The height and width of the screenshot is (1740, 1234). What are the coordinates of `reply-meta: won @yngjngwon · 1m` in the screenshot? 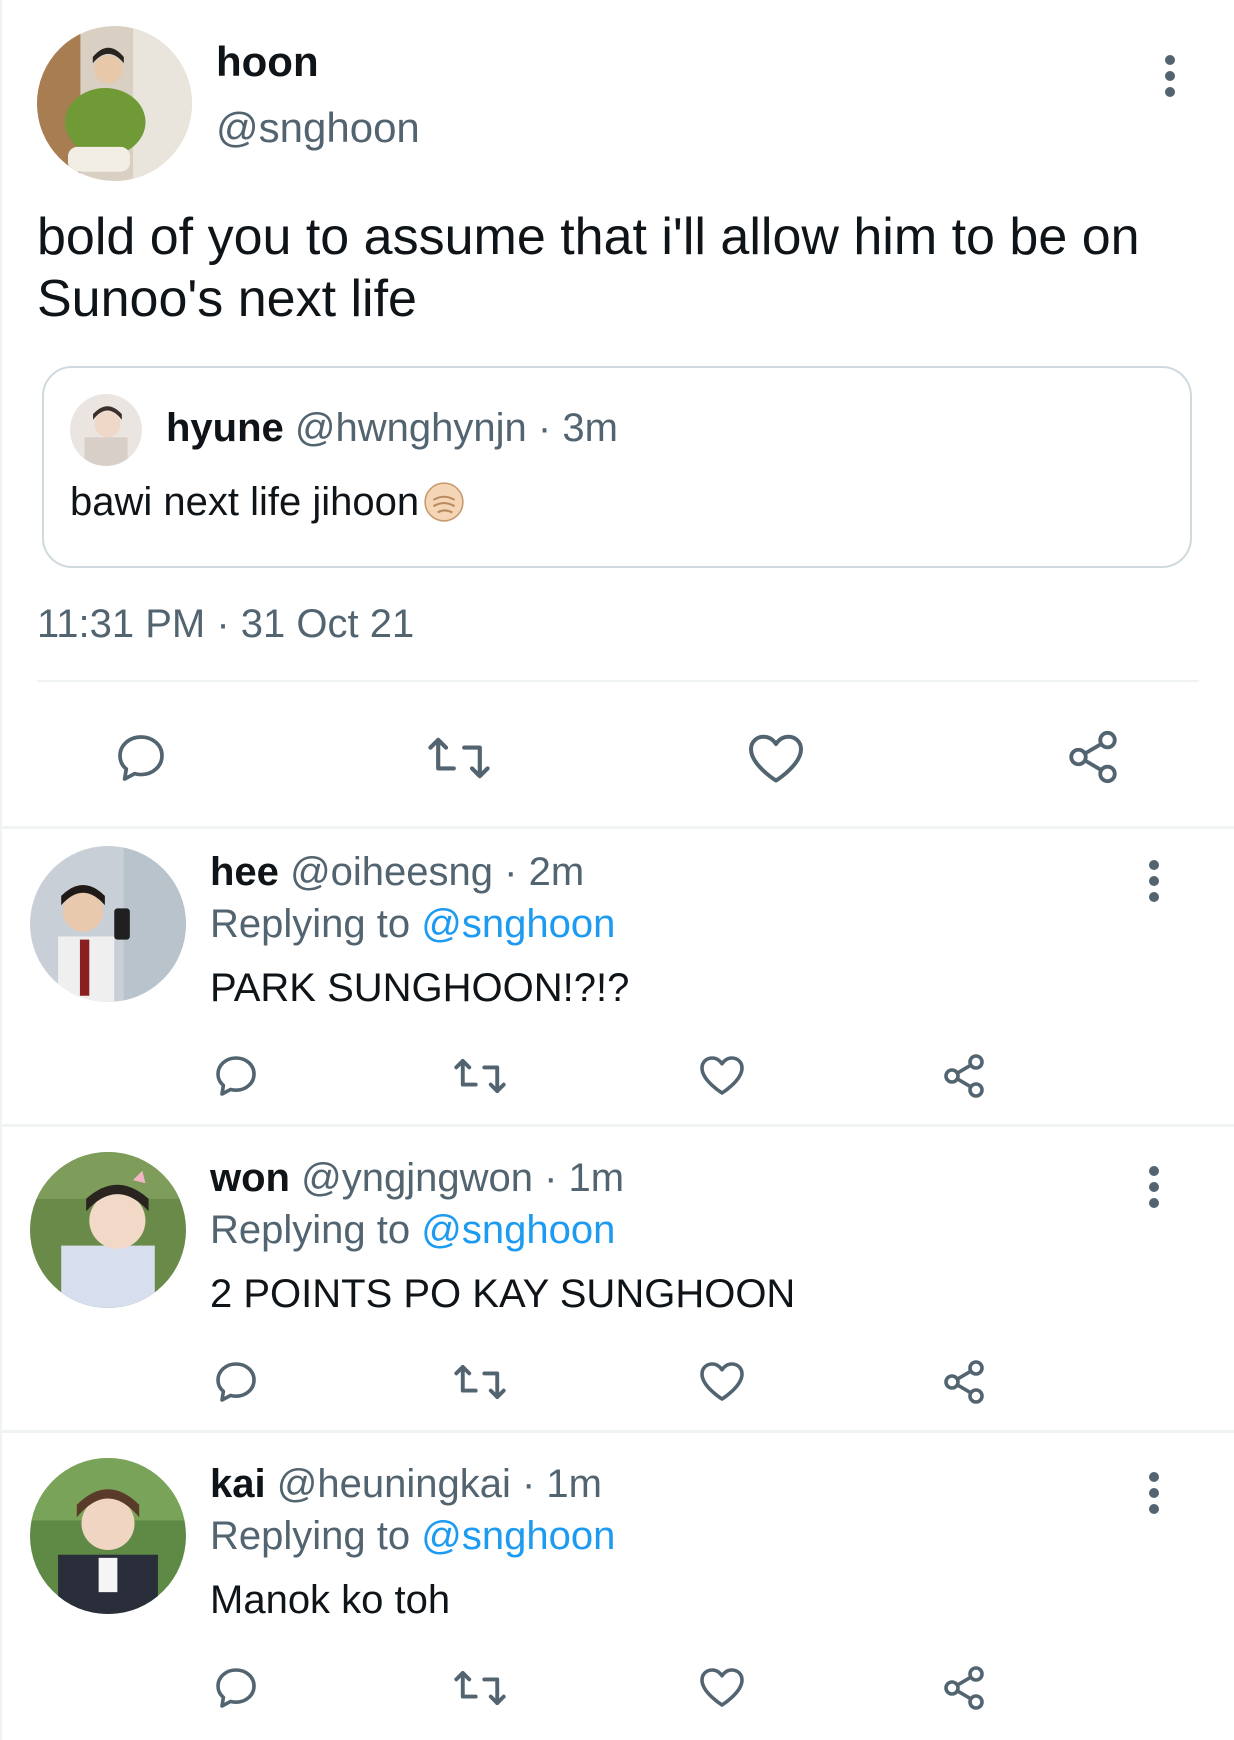 It's located at (417, 1178).